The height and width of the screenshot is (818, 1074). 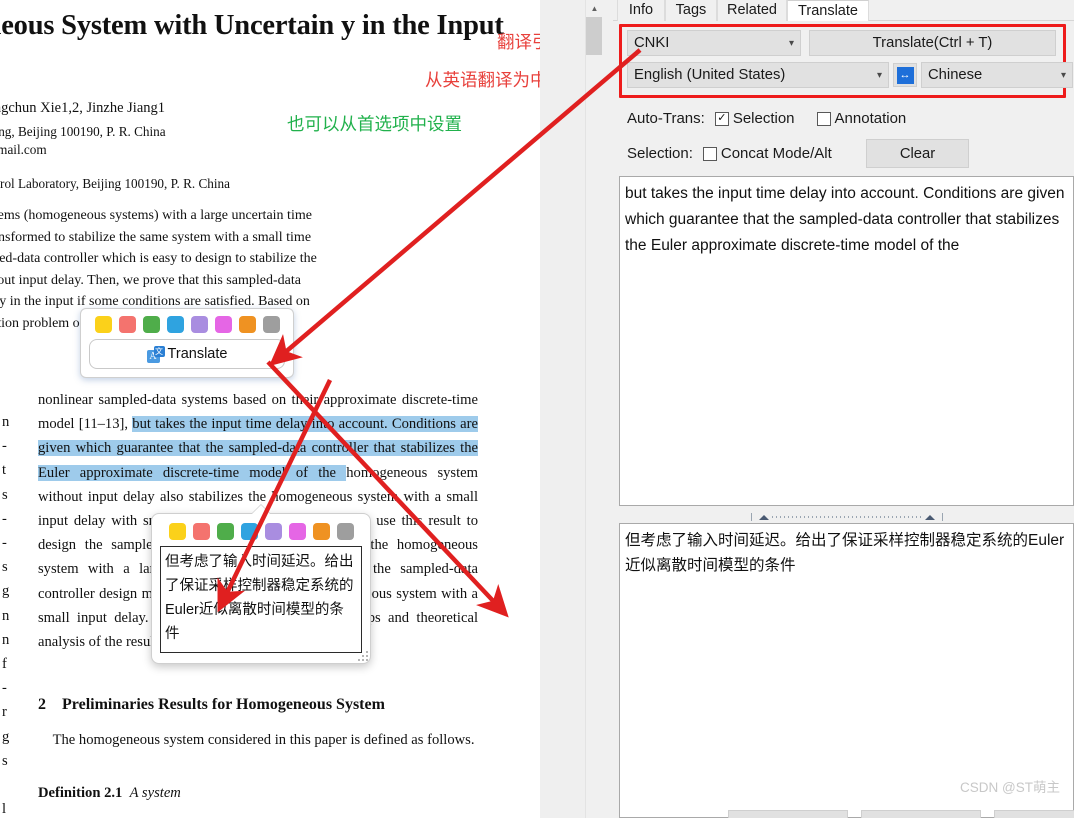 I want to click on tab-related-label: Related, so click(x=752, y=10).